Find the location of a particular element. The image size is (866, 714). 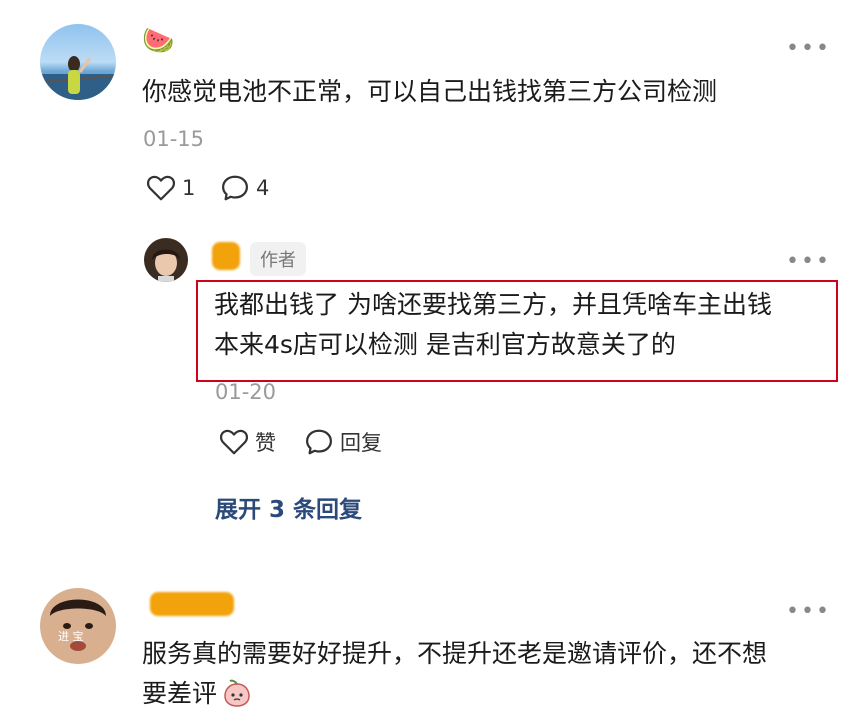

reply-count-button: 4 is located at coordinates (244, 188).